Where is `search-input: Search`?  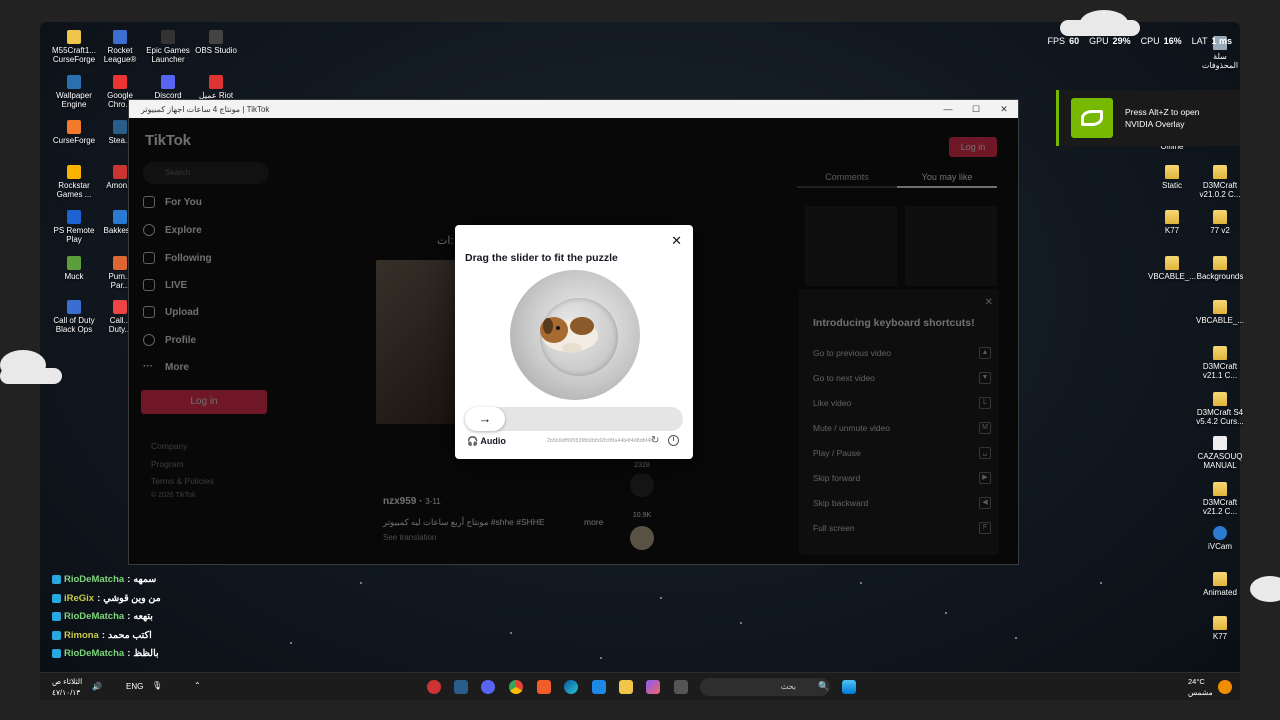
search-input: Search is located at coordinates (206, 173).